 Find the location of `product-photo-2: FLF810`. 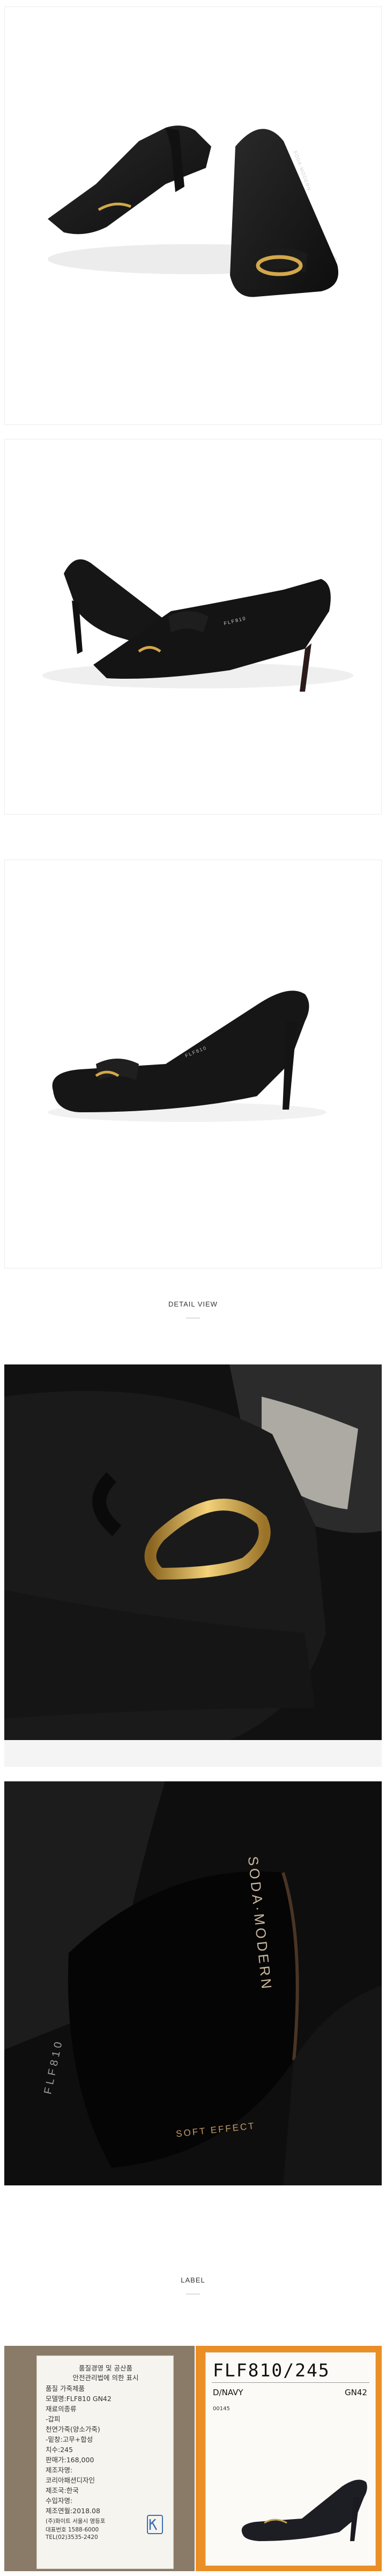

product-photo-2: FLF810 is located at coordinates (193, 626).